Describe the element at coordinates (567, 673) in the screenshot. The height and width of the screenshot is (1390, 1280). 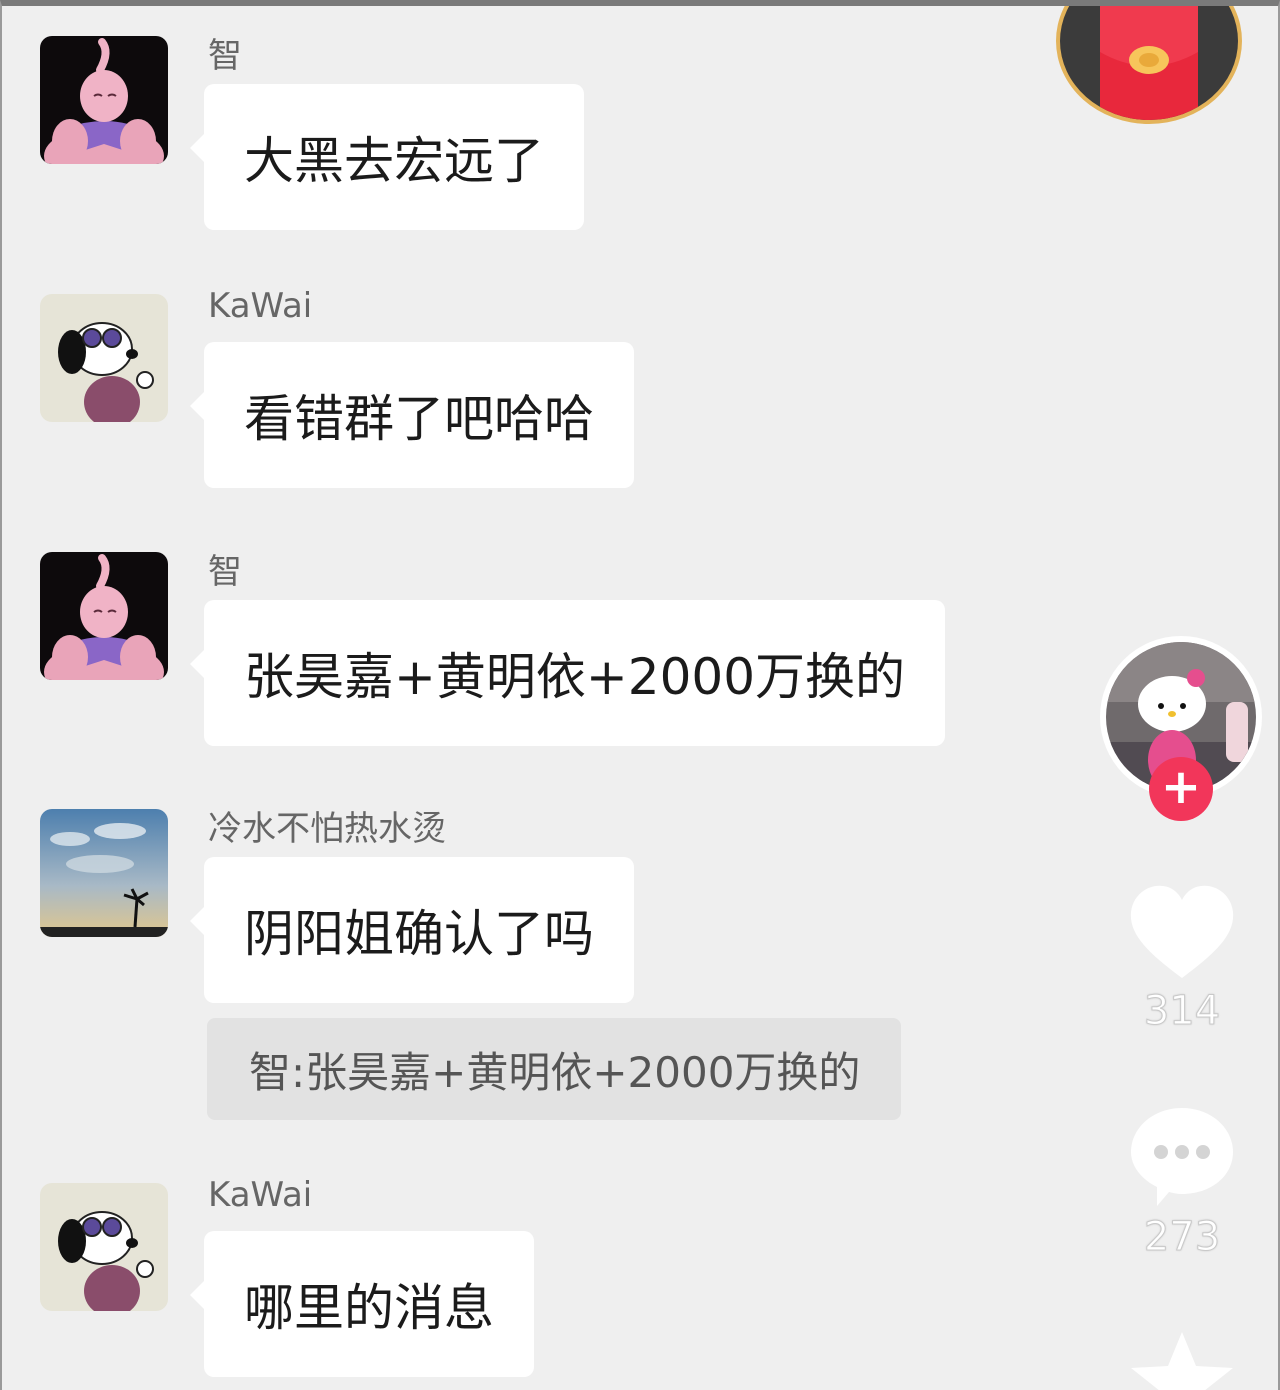
I see `message-bubble: 张昊嘉+黄明依+2000万换的` at that location.